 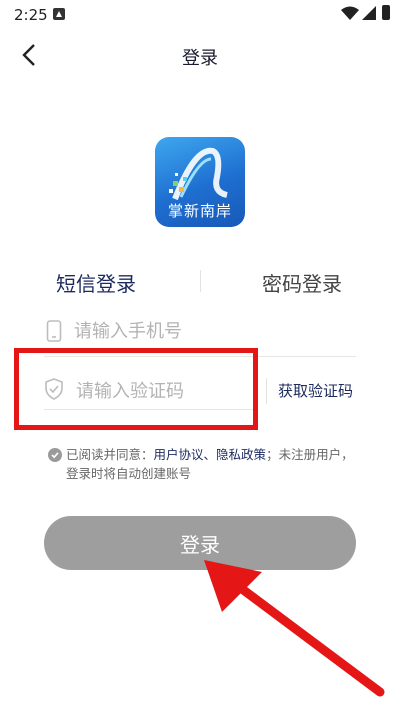 I want to click on tab-divider, so click(x=200, y=281).